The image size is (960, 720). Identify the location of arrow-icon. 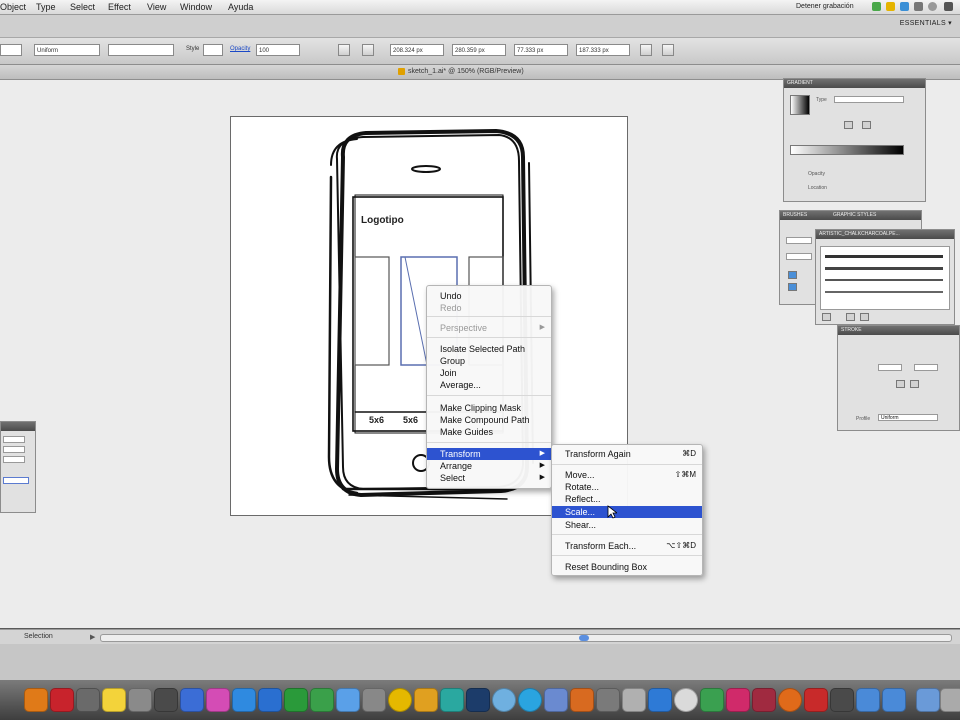
(900, 384).